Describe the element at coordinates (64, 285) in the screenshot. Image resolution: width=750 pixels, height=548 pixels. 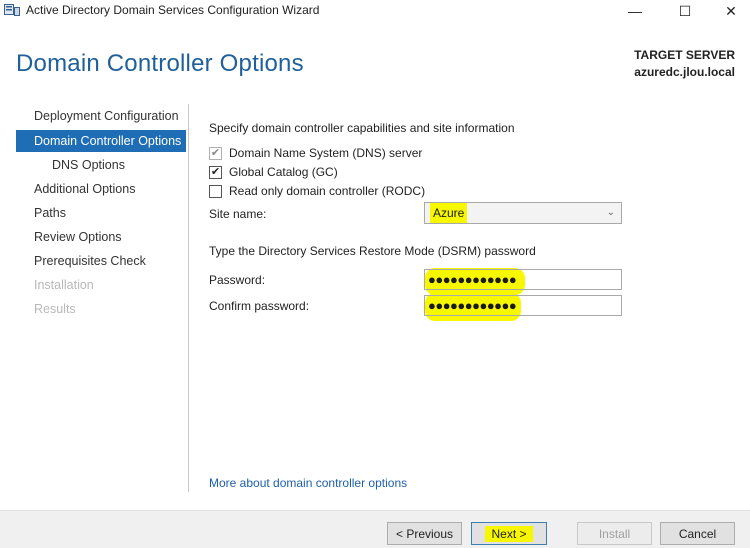
I see `nav-item-installation: Installation` at that location.